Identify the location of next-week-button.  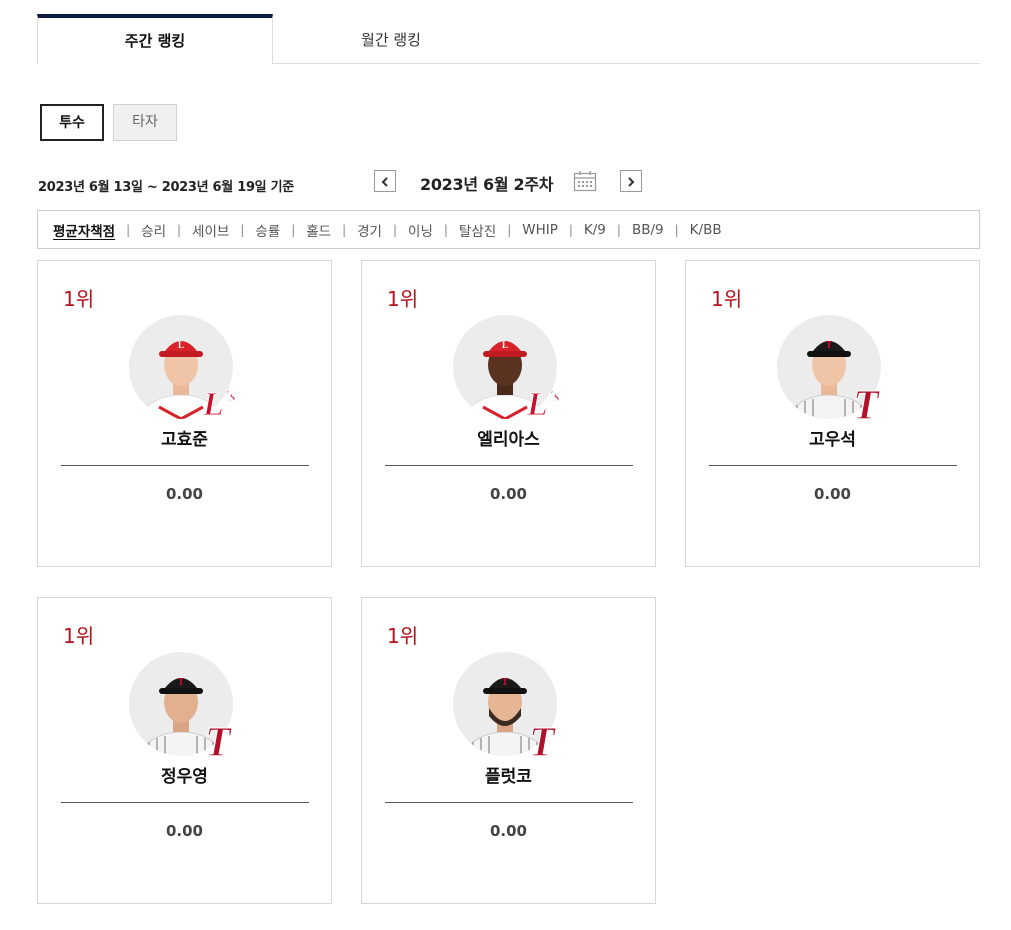
(631, 181).